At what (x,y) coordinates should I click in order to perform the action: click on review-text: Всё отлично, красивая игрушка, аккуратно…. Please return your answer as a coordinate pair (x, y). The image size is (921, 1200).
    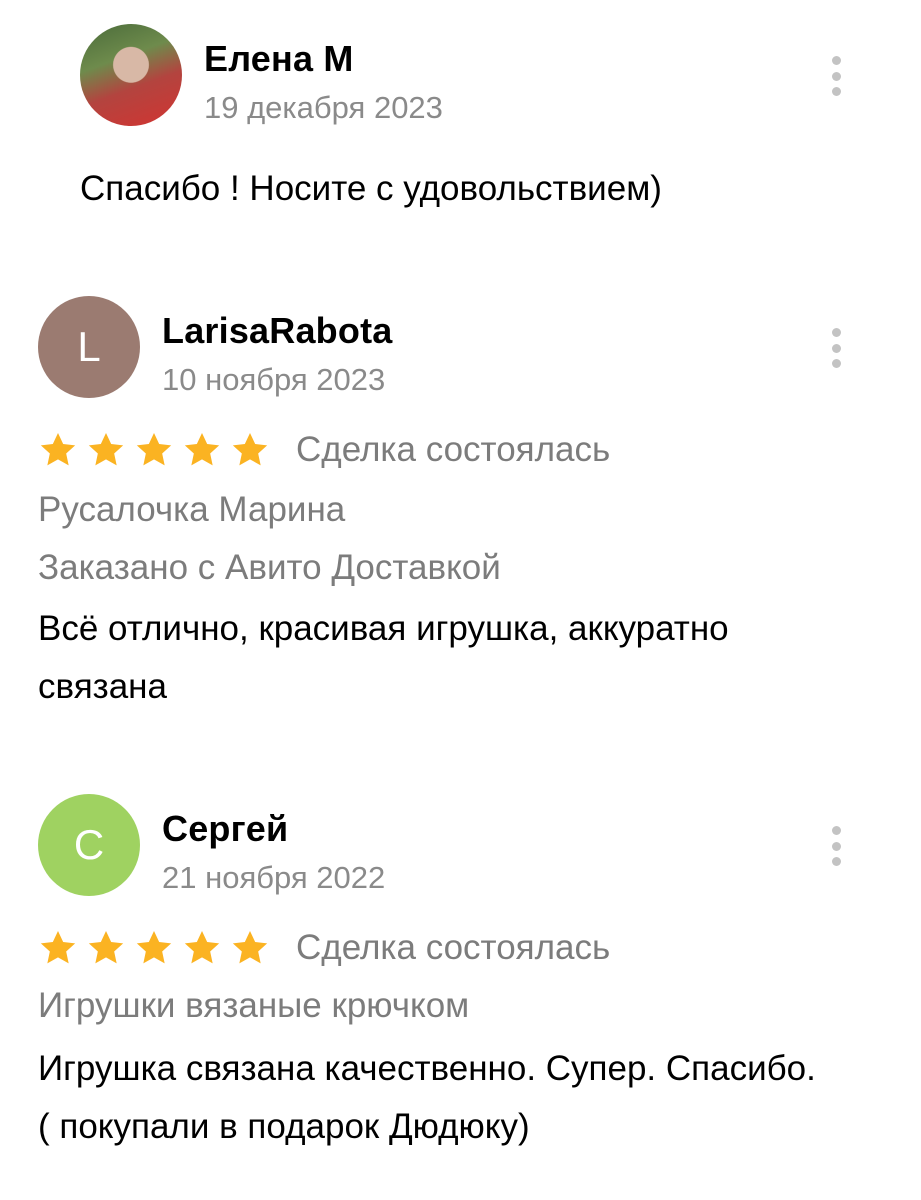
    Looking at the image, I should click on (383, 657).